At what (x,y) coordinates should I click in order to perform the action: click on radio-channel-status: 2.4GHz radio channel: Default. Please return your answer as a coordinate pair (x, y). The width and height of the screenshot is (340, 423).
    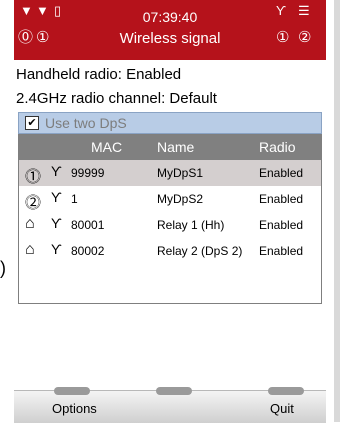
    Looking at the image, I should click on (116, 98).